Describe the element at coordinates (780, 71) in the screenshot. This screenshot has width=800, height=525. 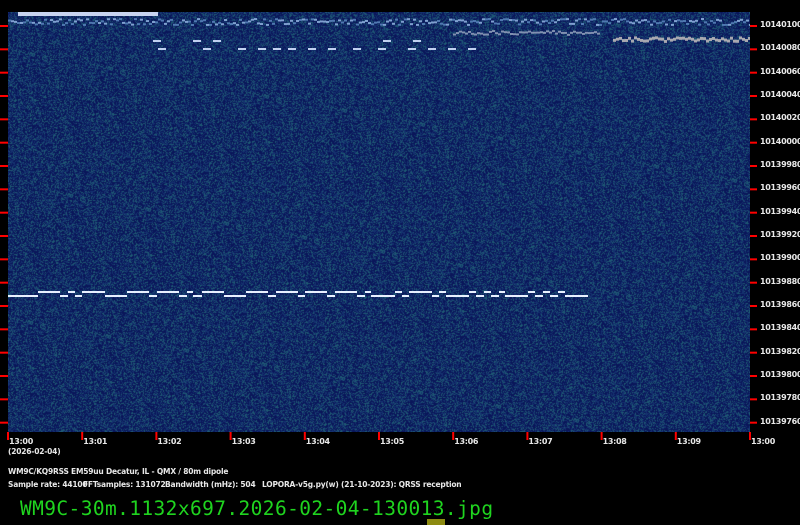
I see `y-tick-label: 10140060` at that location.